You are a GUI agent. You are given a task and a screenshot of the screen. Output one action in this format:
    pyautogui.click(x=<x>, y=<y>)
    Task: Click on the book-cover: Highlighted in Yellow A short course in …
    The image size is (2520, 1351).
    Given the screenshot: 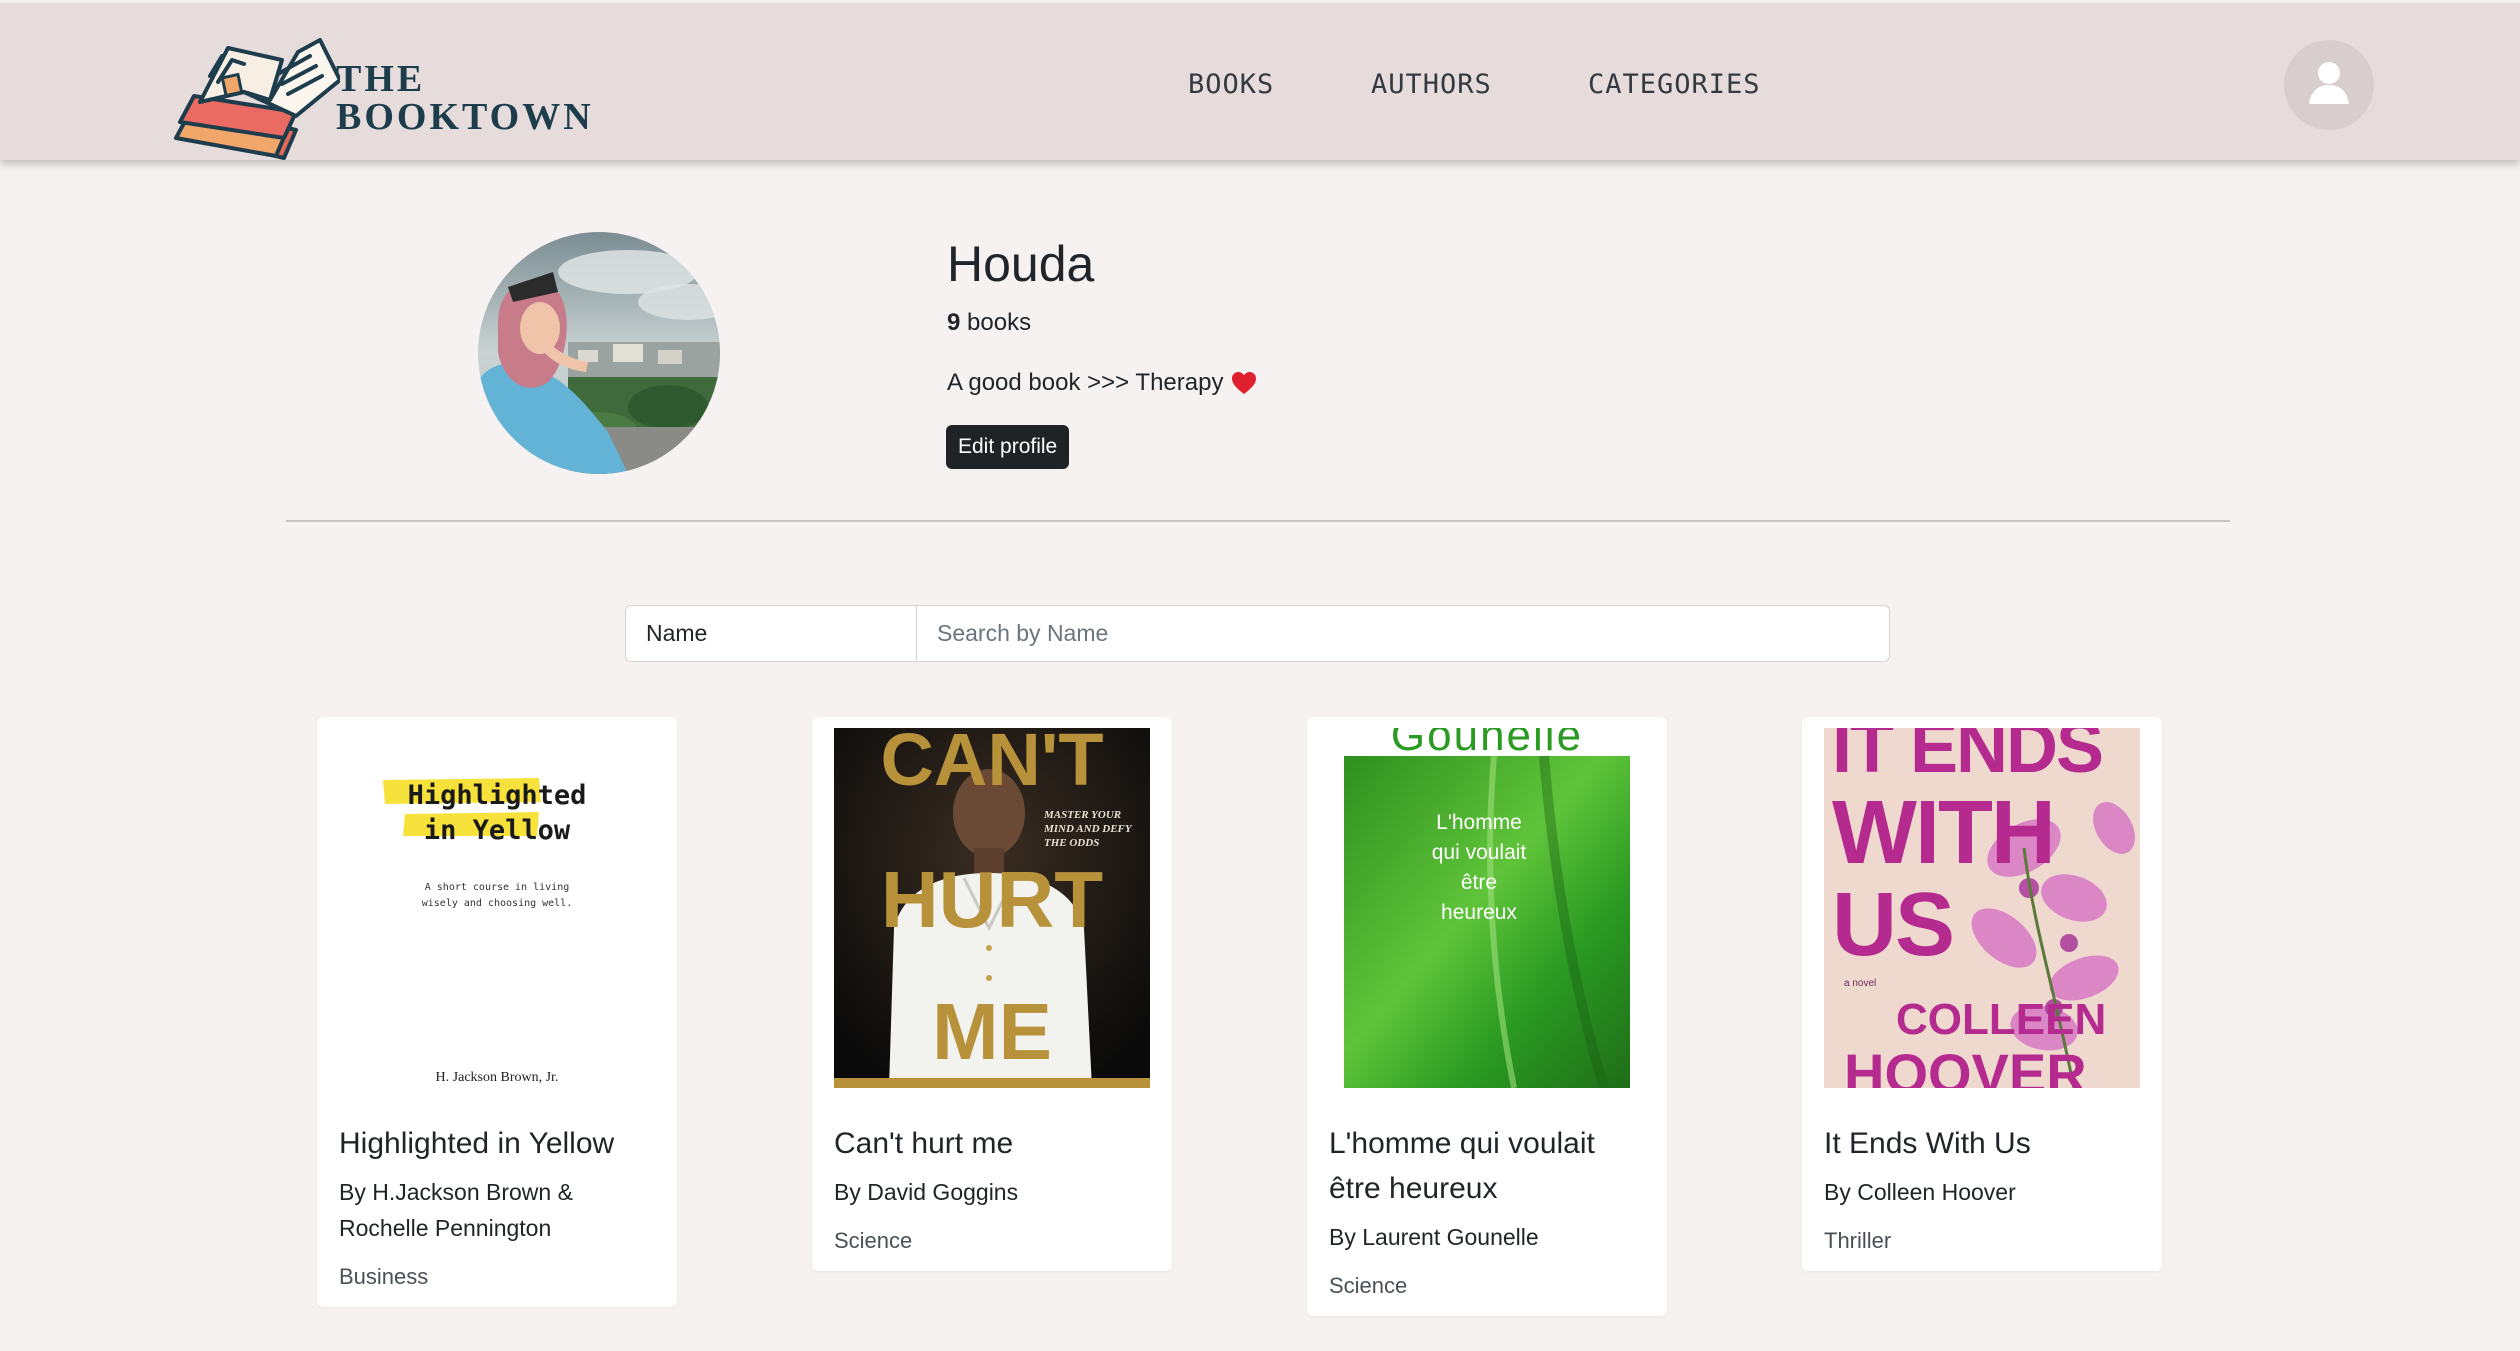 What is the action you would take?
    pyautogui.click(x=497, y=908)
    